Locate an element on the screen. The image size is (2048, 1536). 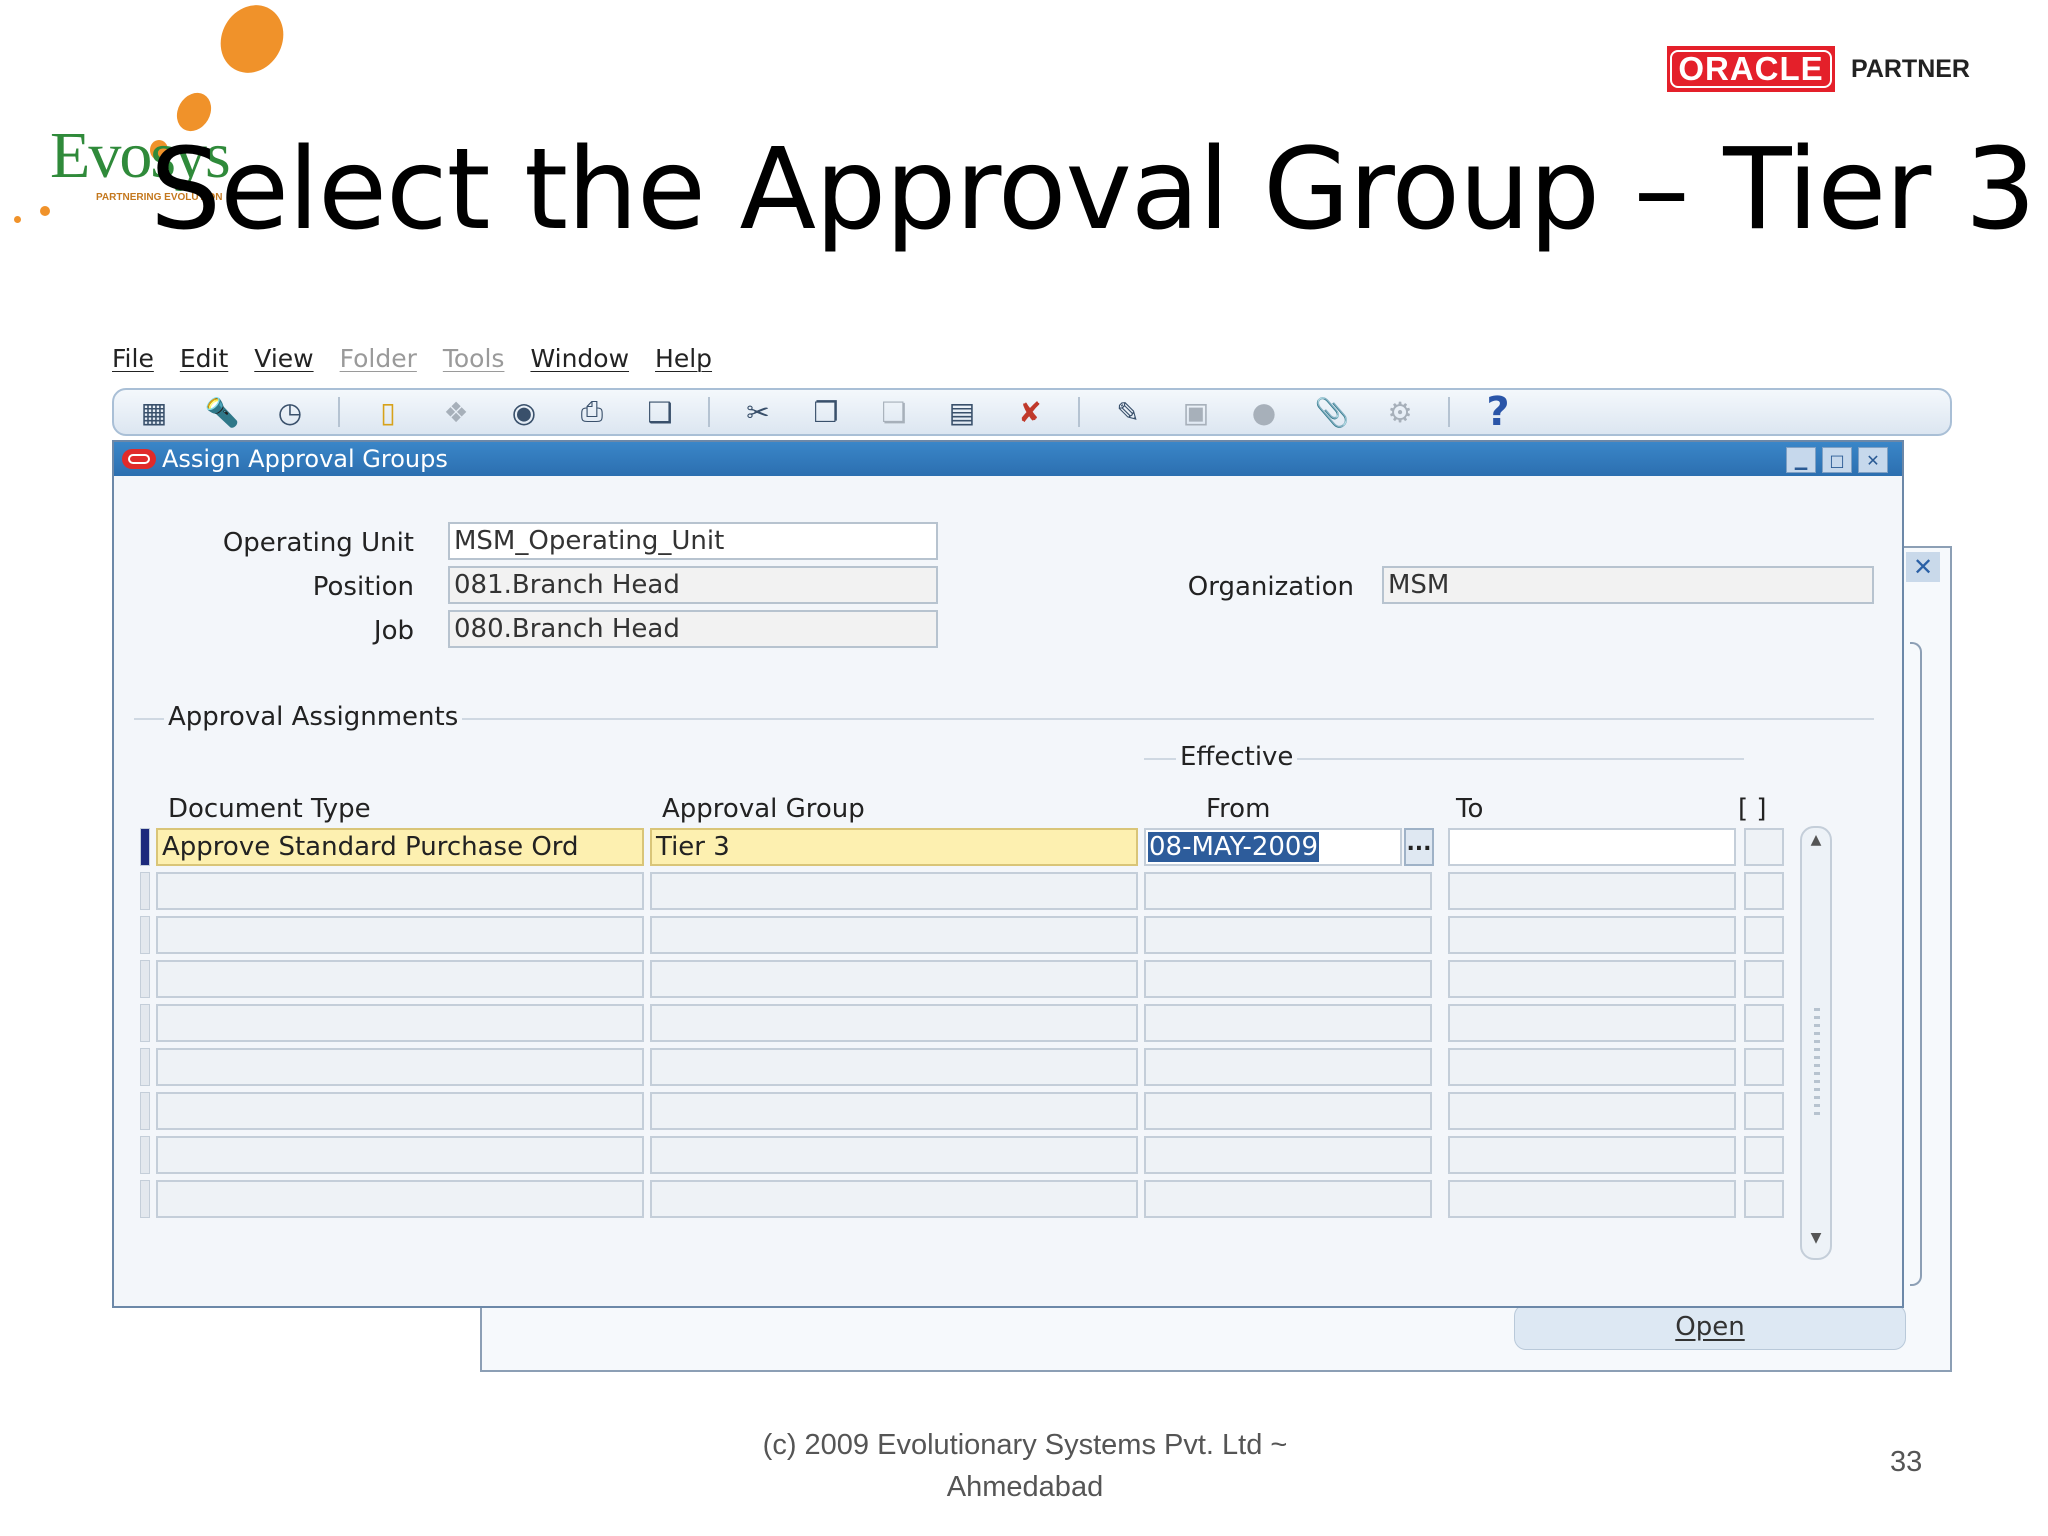
cut-icon: ✂ is located at coordinates (758, 412).